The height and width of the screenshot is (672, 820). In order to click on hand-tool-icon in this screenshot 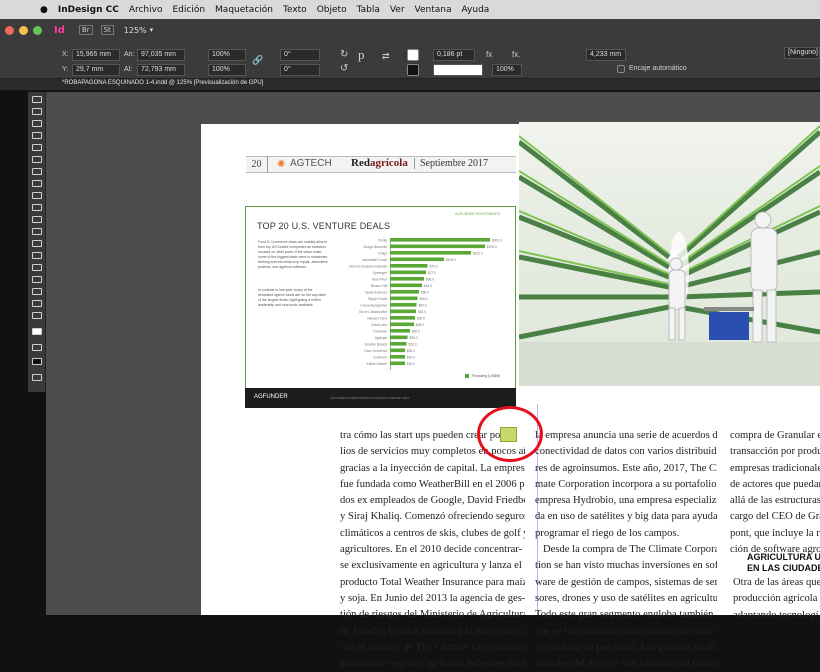, I will do `click(37, 303)`.